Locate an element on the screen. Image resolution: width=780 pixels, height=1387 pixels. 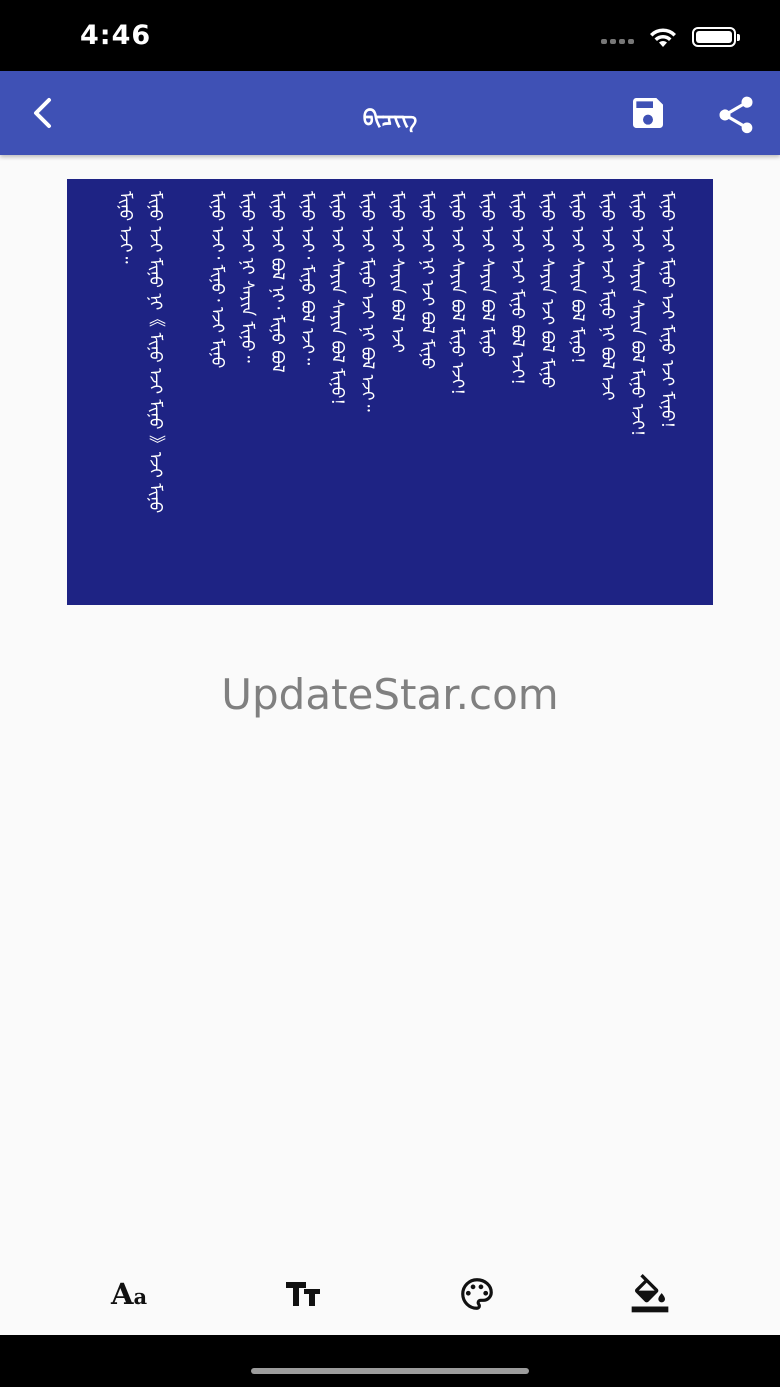
palette-icon is located at coordinates (477, 1294).